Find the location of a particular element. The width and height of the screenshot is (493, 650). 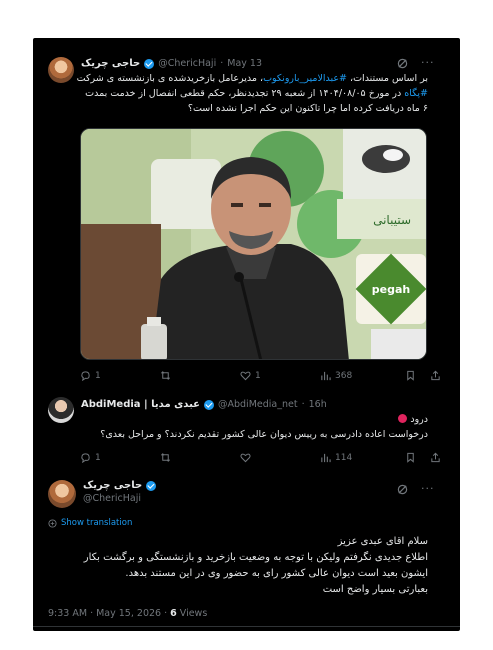

like-count: 1 is located at coordinates (258, 375).